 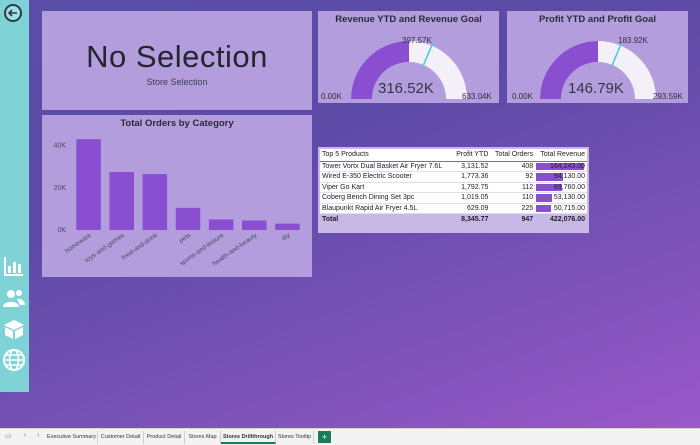 I want to click on bar-homeware, so click(x=88, y=184).